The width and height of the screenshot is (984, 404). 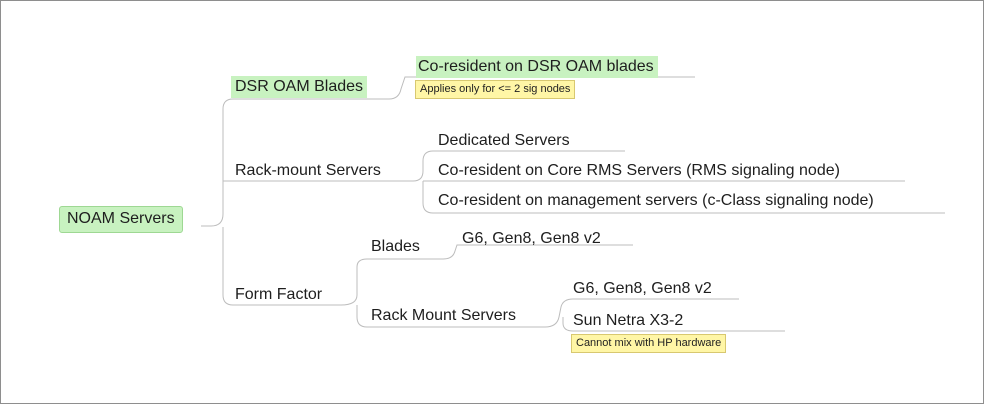 What do you see at coordinates (121, 219) in the screenshot?
I see `root-topic-noam-servers: NOAM Servers` at bounding box center [121, 219].